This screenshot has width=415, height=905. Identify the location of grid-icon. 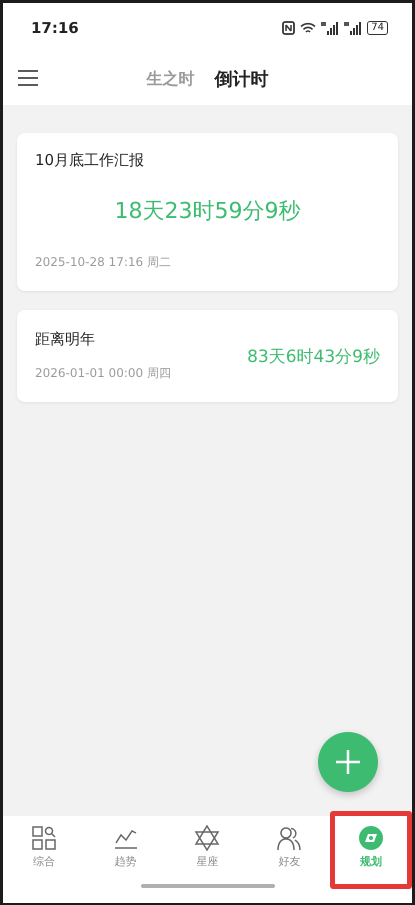
(43, 838).